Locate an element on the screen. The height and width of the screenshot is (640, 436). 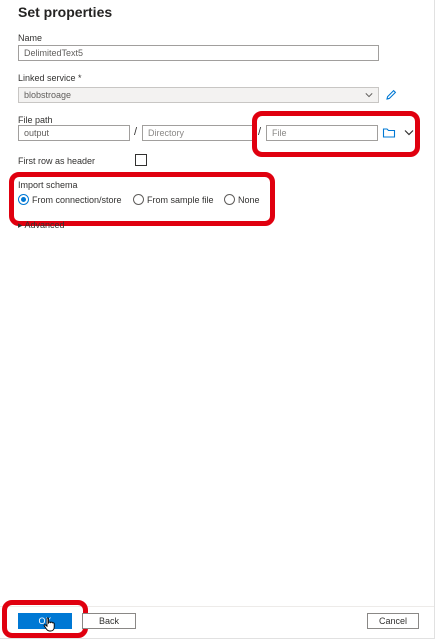
cancel-button: Cancel is located at coordinates (393, 621).